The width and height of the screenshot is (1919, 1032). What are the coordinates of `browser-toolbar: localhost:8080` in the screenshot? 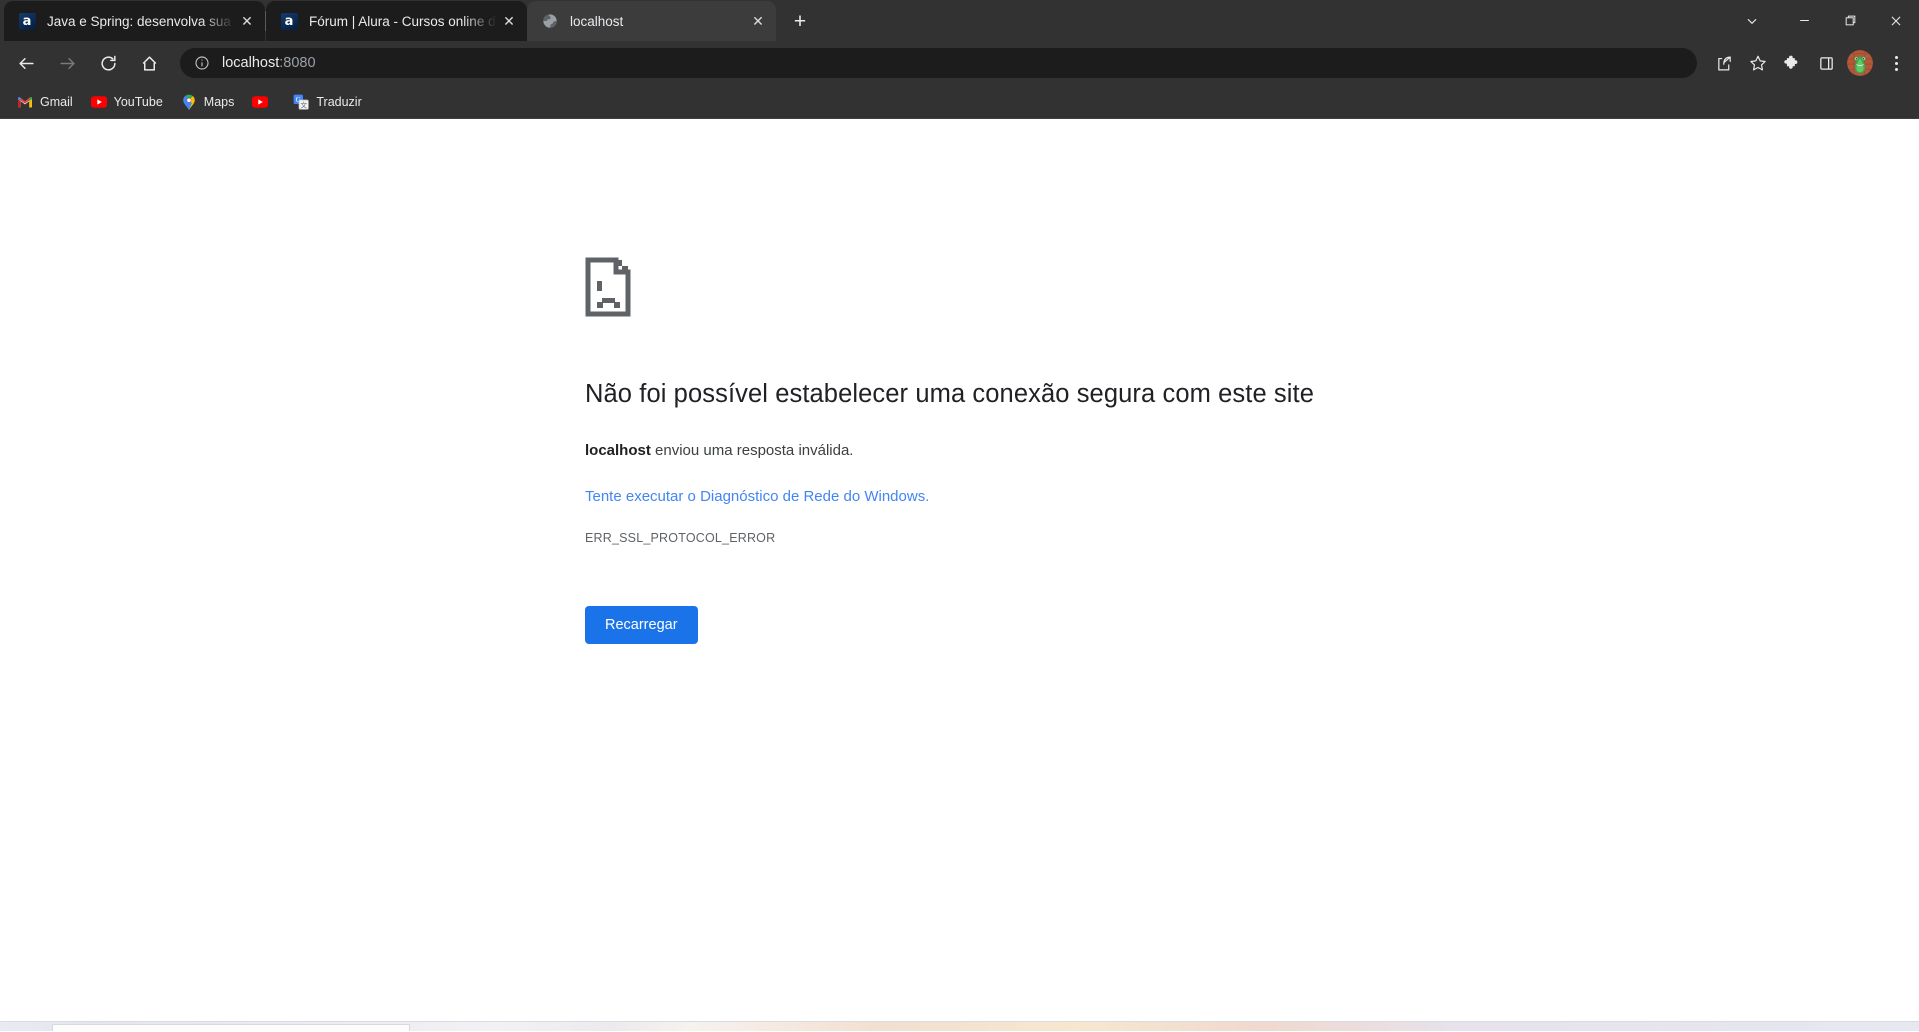 It's located at (959, 63).